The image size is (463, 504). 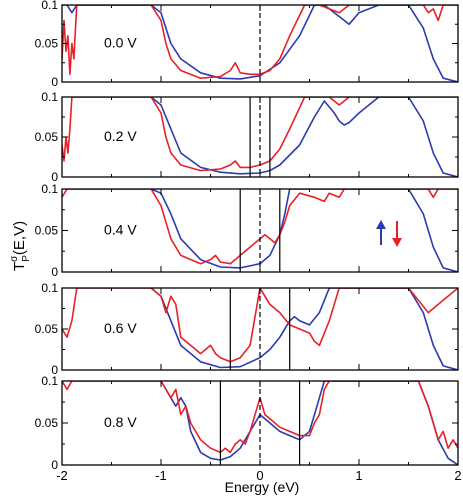 I want to click on spin-legend, so click(x=389, y=233).